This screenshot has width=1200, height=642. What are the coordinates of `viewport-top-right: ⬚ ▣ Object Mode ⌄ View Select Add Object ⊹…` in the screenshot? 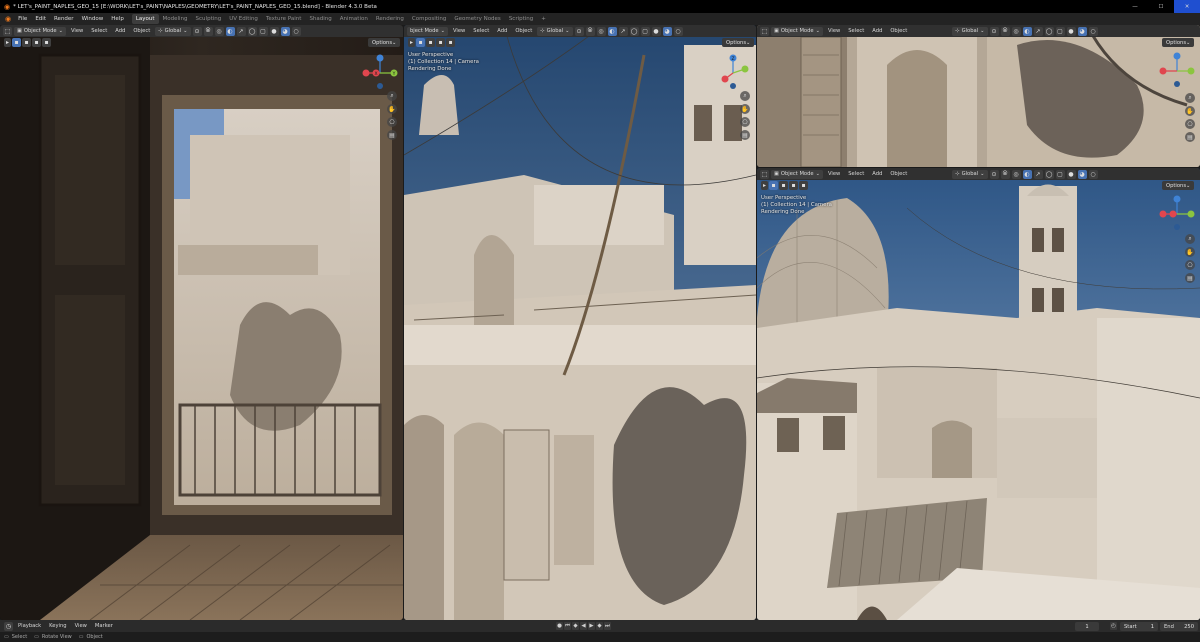 It's located at (978, 96).